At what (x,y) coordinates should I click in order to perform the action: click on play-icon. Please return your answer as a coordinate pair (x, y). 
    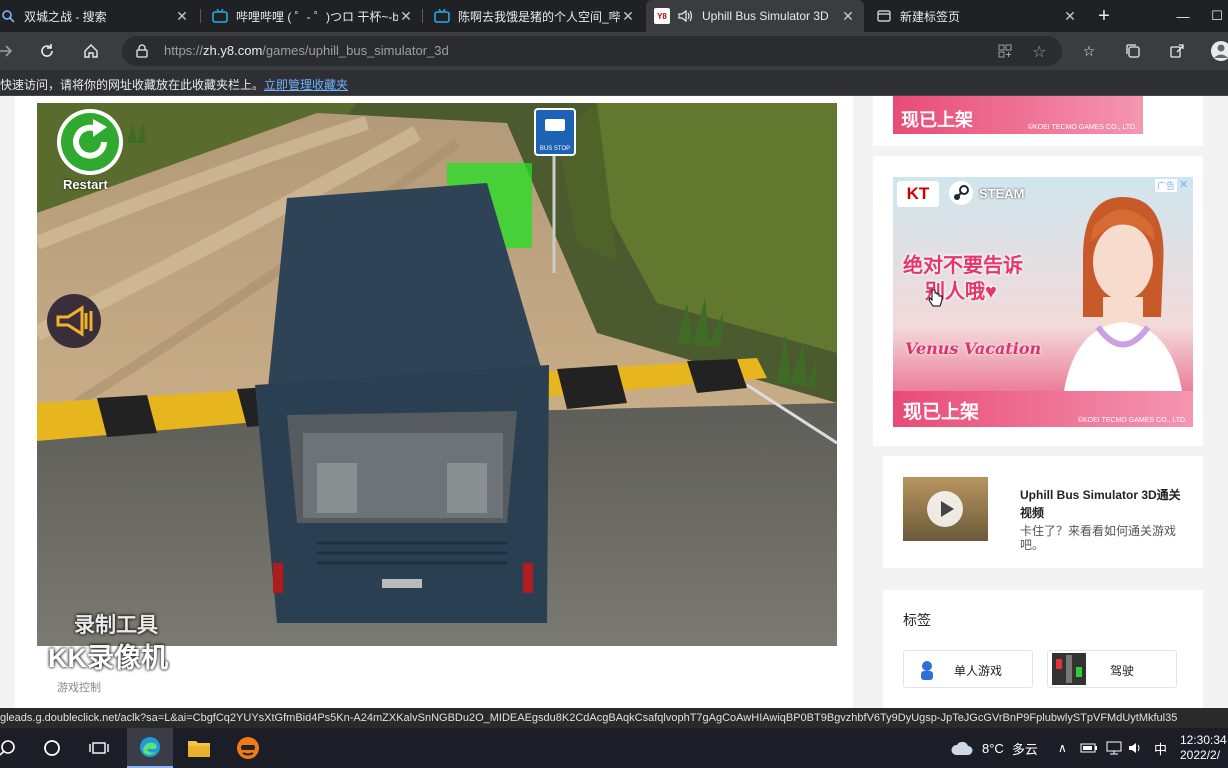
    Looking at the image, I should click on (945, 509).